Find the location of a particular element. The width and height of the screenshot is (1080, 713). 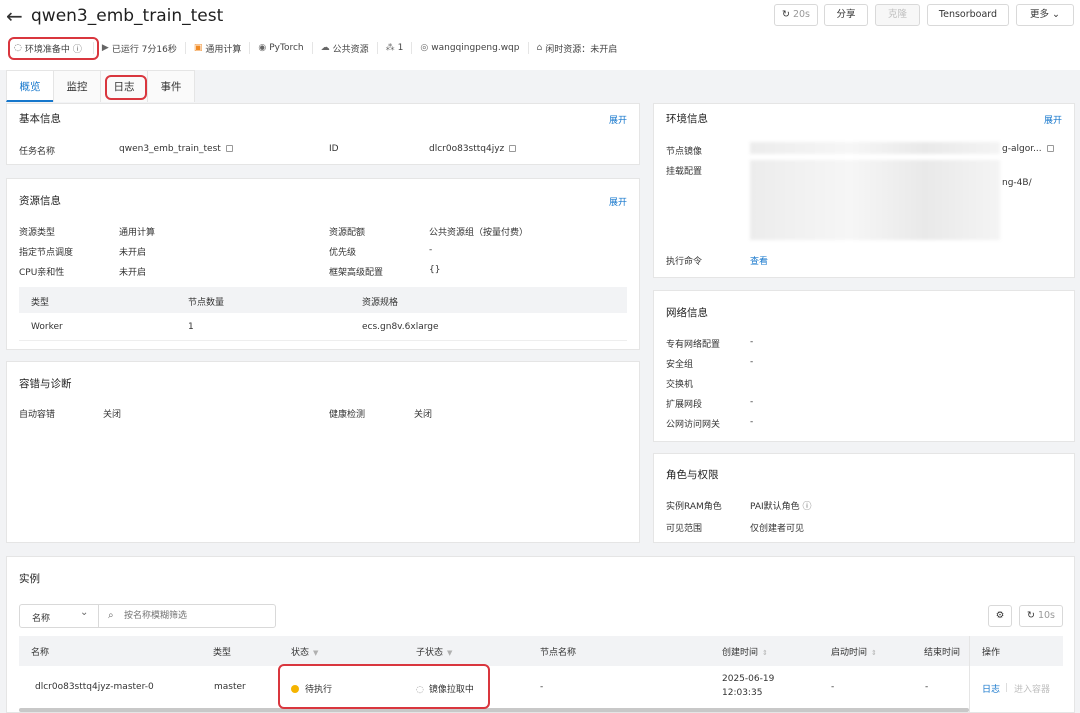

refresh-button: ↻ 20s is located at coordinates (796, 15).